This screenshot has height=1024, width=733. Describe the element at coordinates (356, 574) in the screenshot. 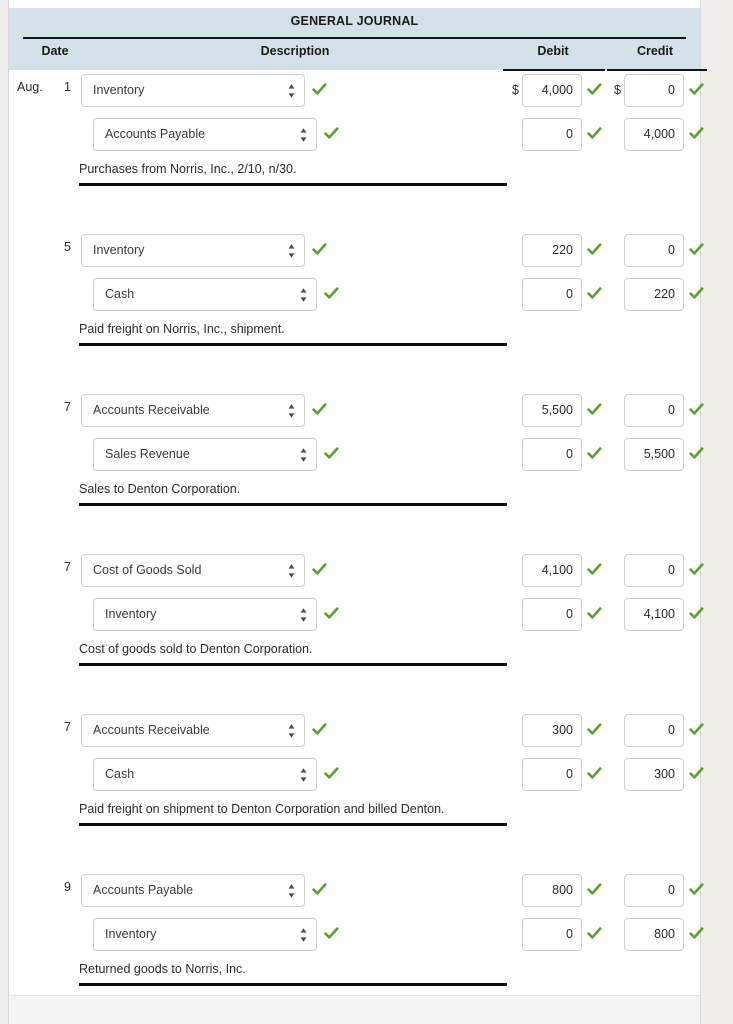

I see `journal-line: Cost of Goods Sold 4,100 0` at that location.